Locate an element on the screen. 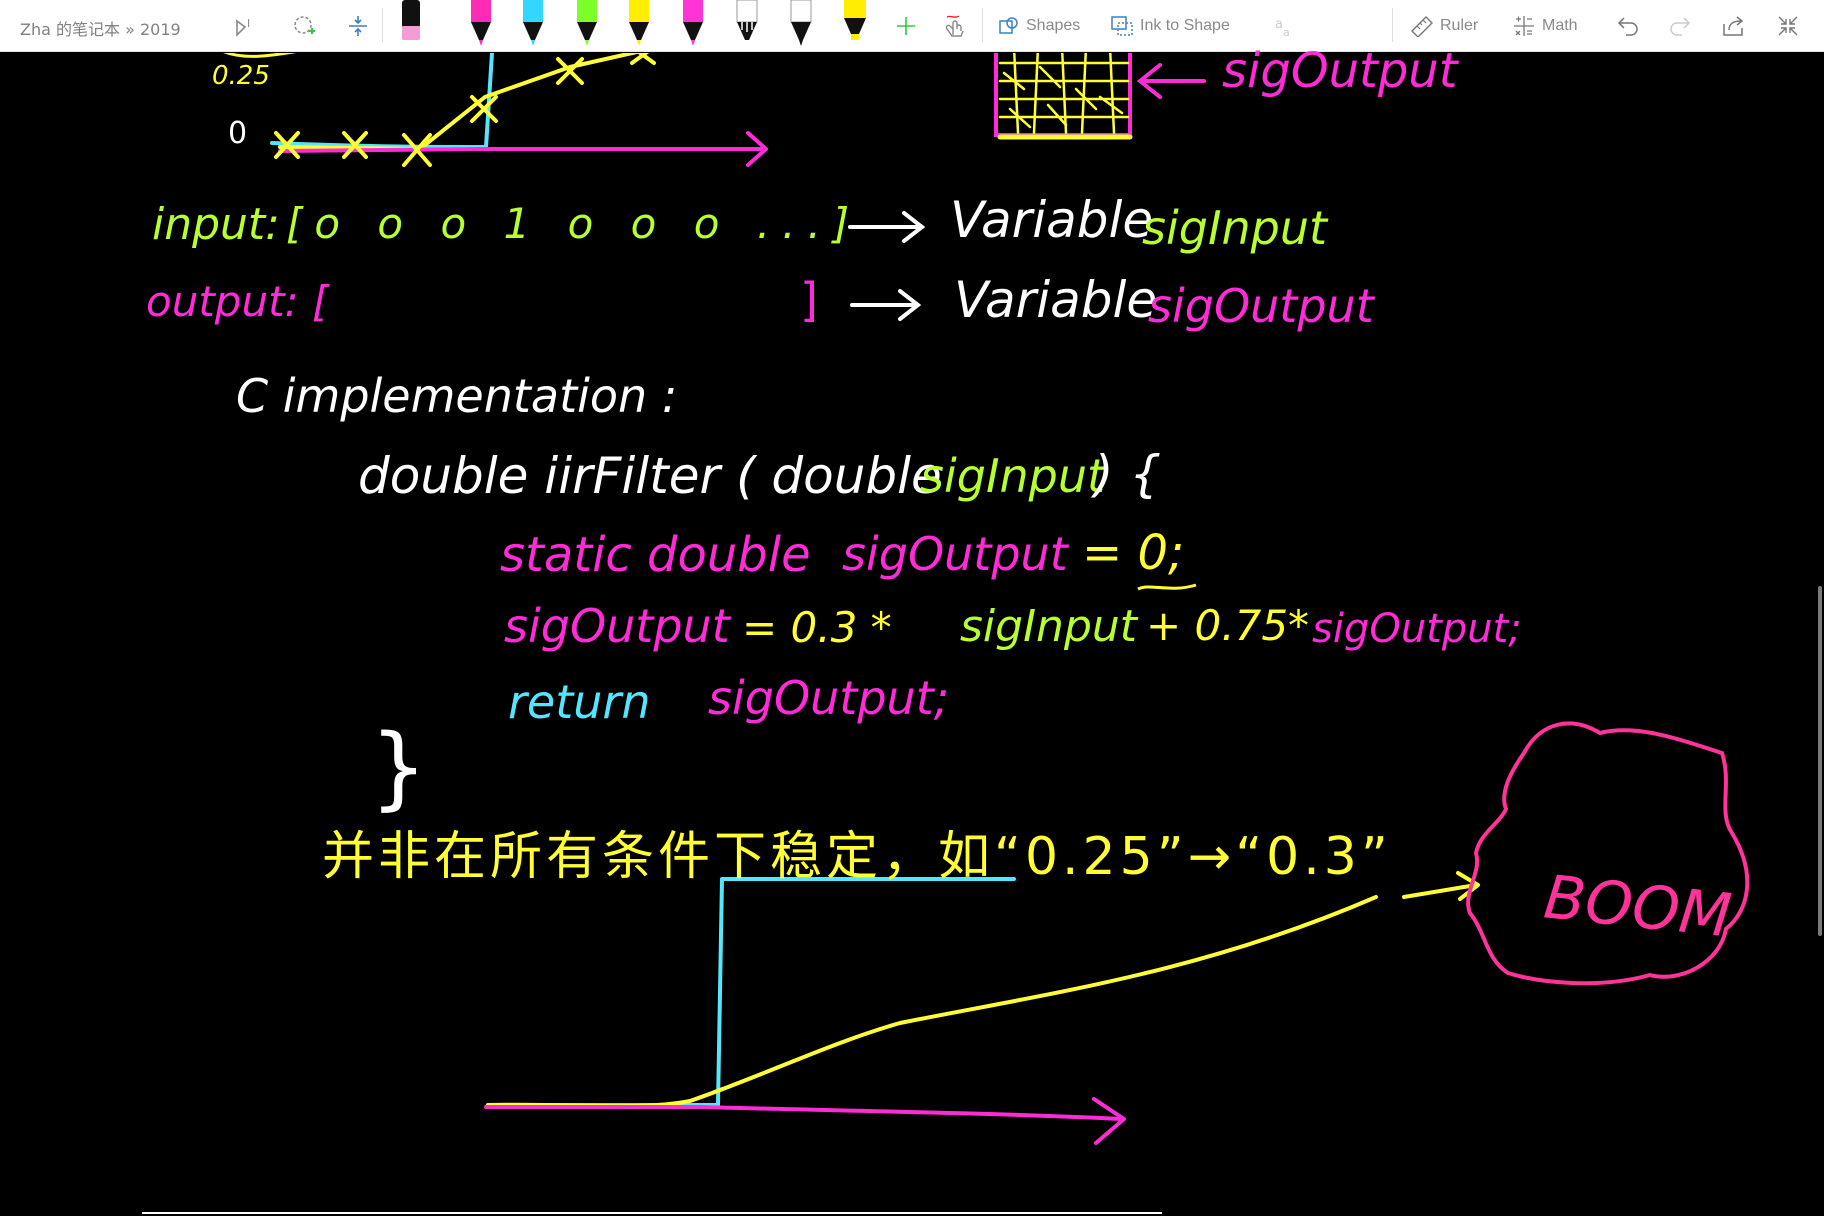 This screenshot has width=1824, height=1216. stability-note: 并非在所有条件下稳定，如“0.25”→“0.3” is located at coordinates (857, 857).